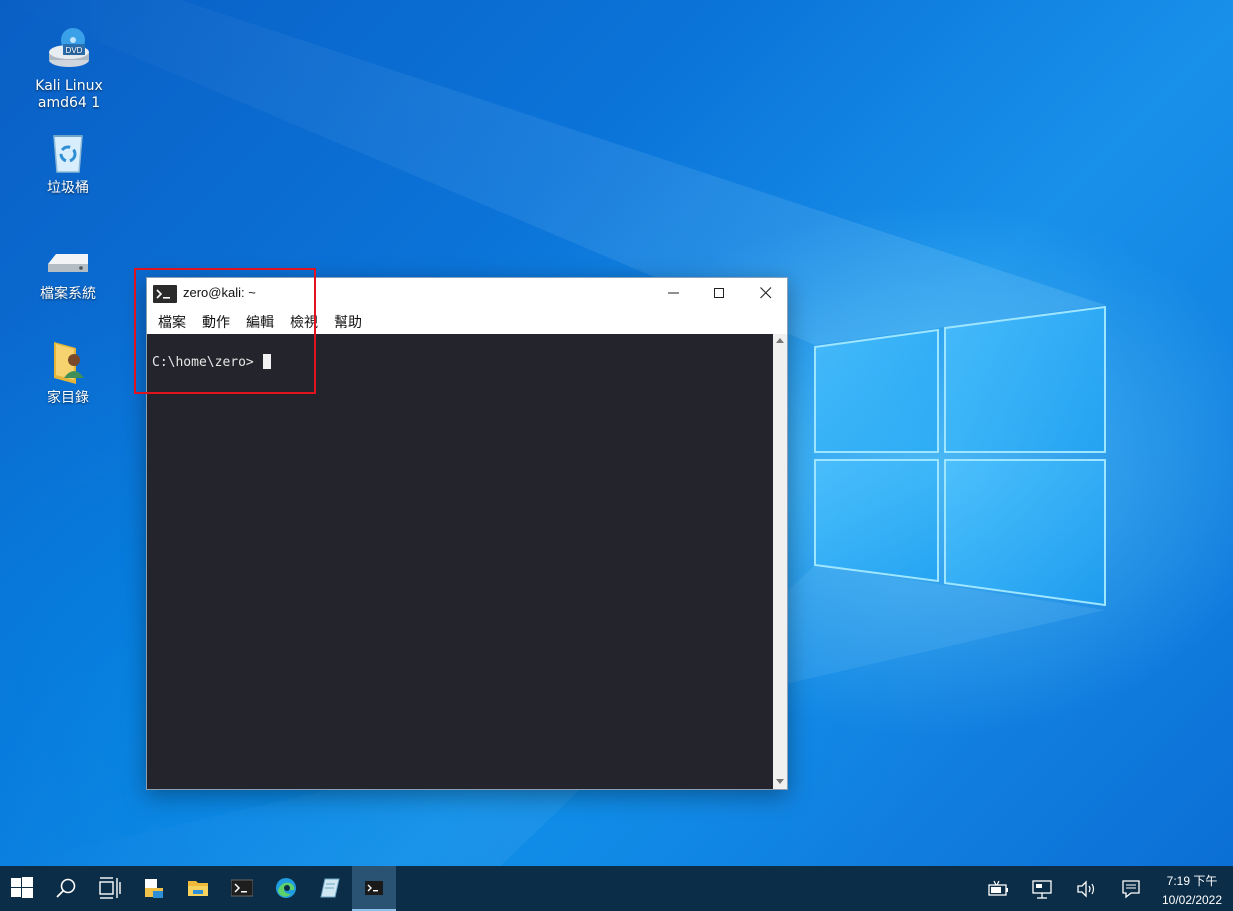  I want to click on clock-date: 10/02/2022, so click(1192, 900).